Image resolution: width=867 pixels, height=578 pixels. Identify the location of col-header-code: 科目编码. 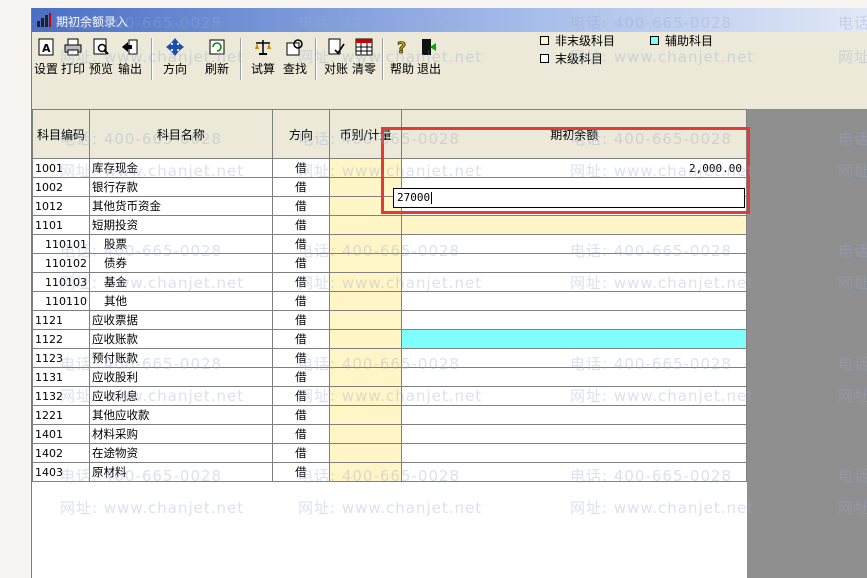
(61, 134).